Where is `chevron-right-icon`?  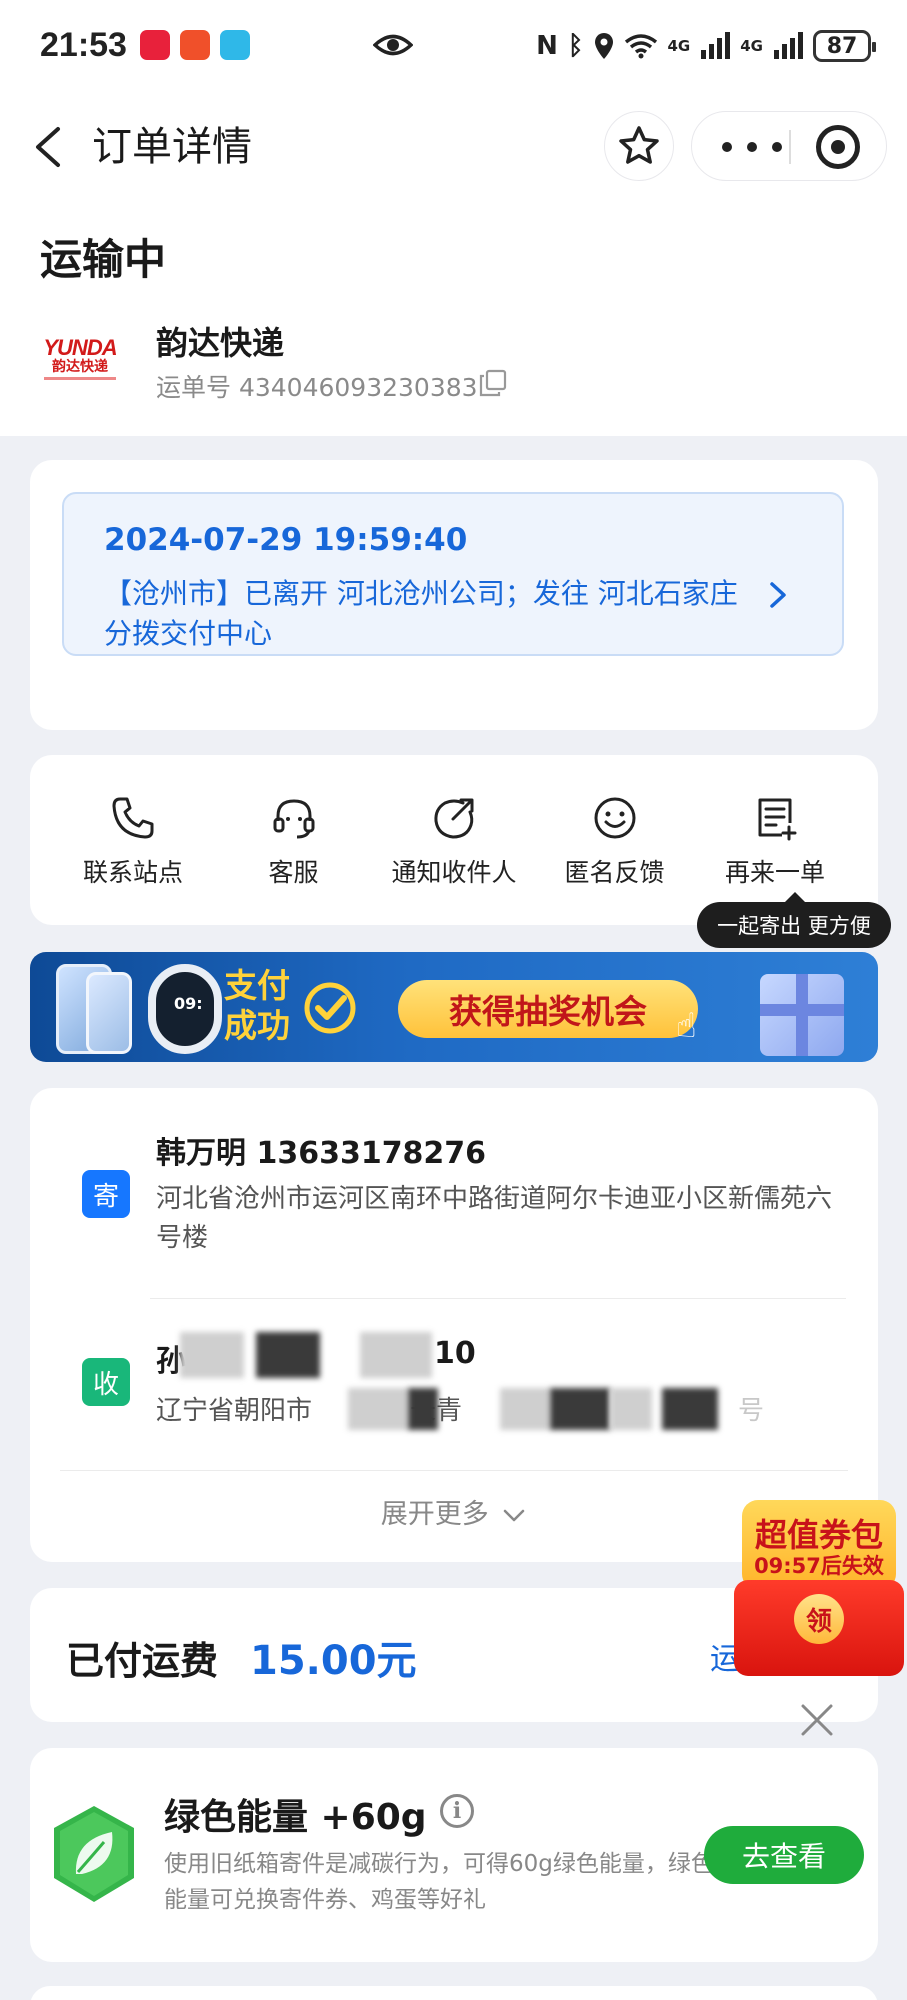
chevron-right-icon is located at coordinates (778, 595).